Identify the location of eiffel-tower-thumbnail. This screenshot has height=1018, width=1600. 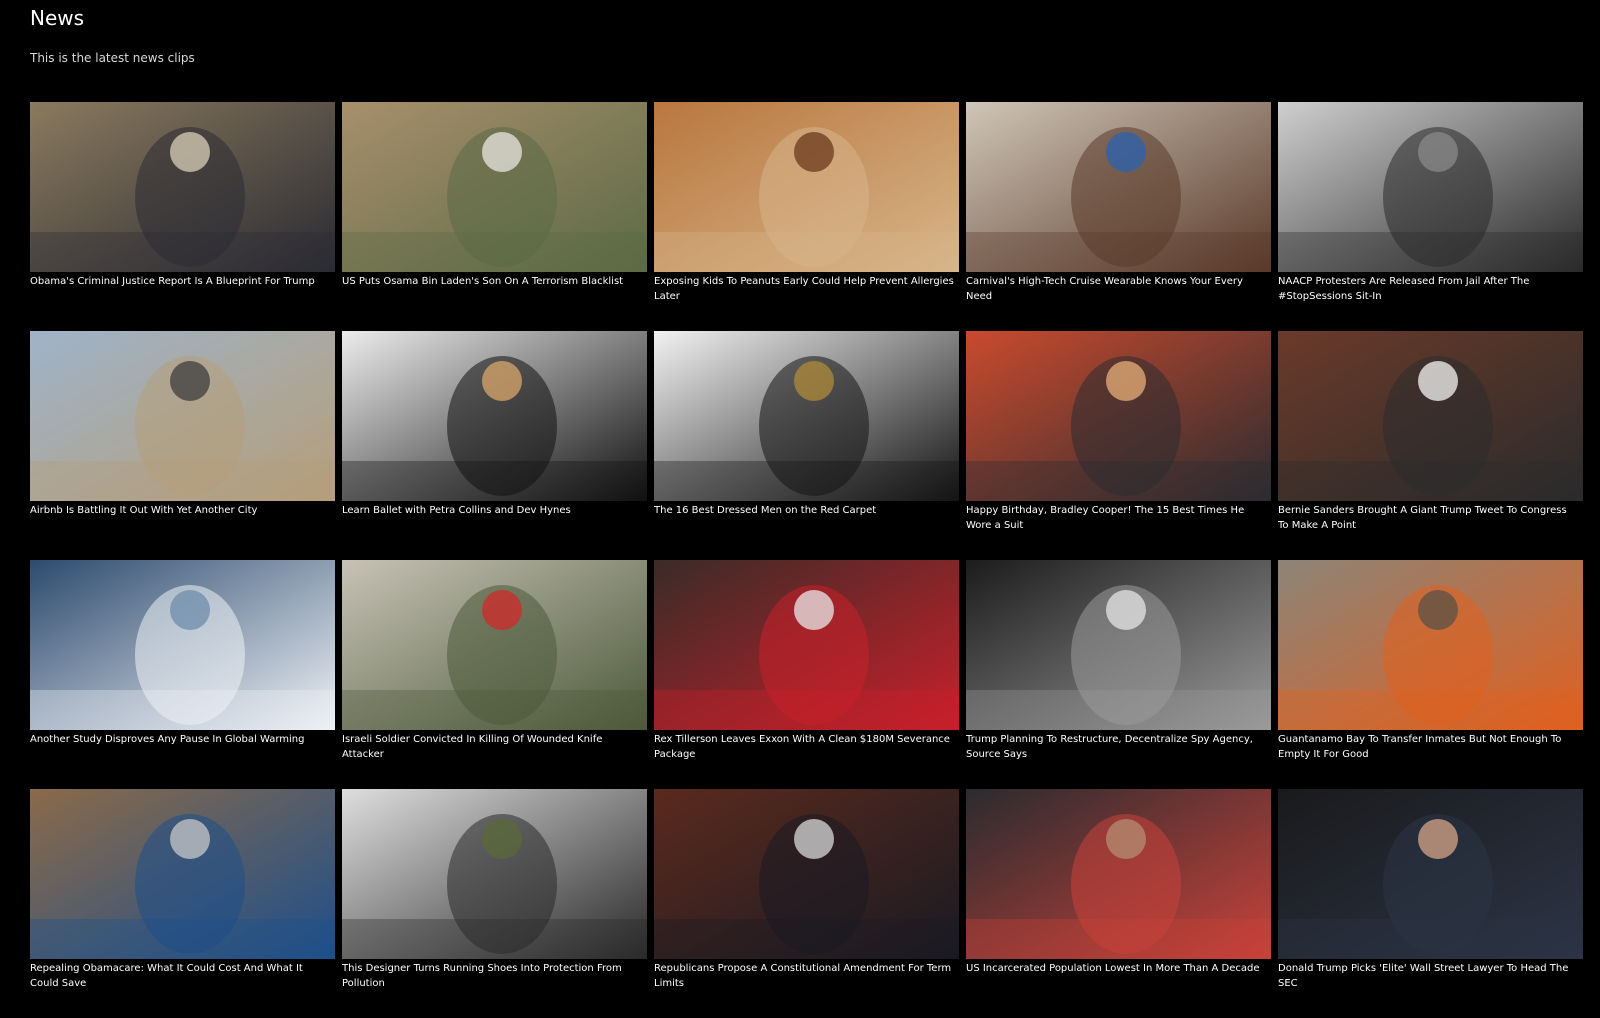
(182, 416).